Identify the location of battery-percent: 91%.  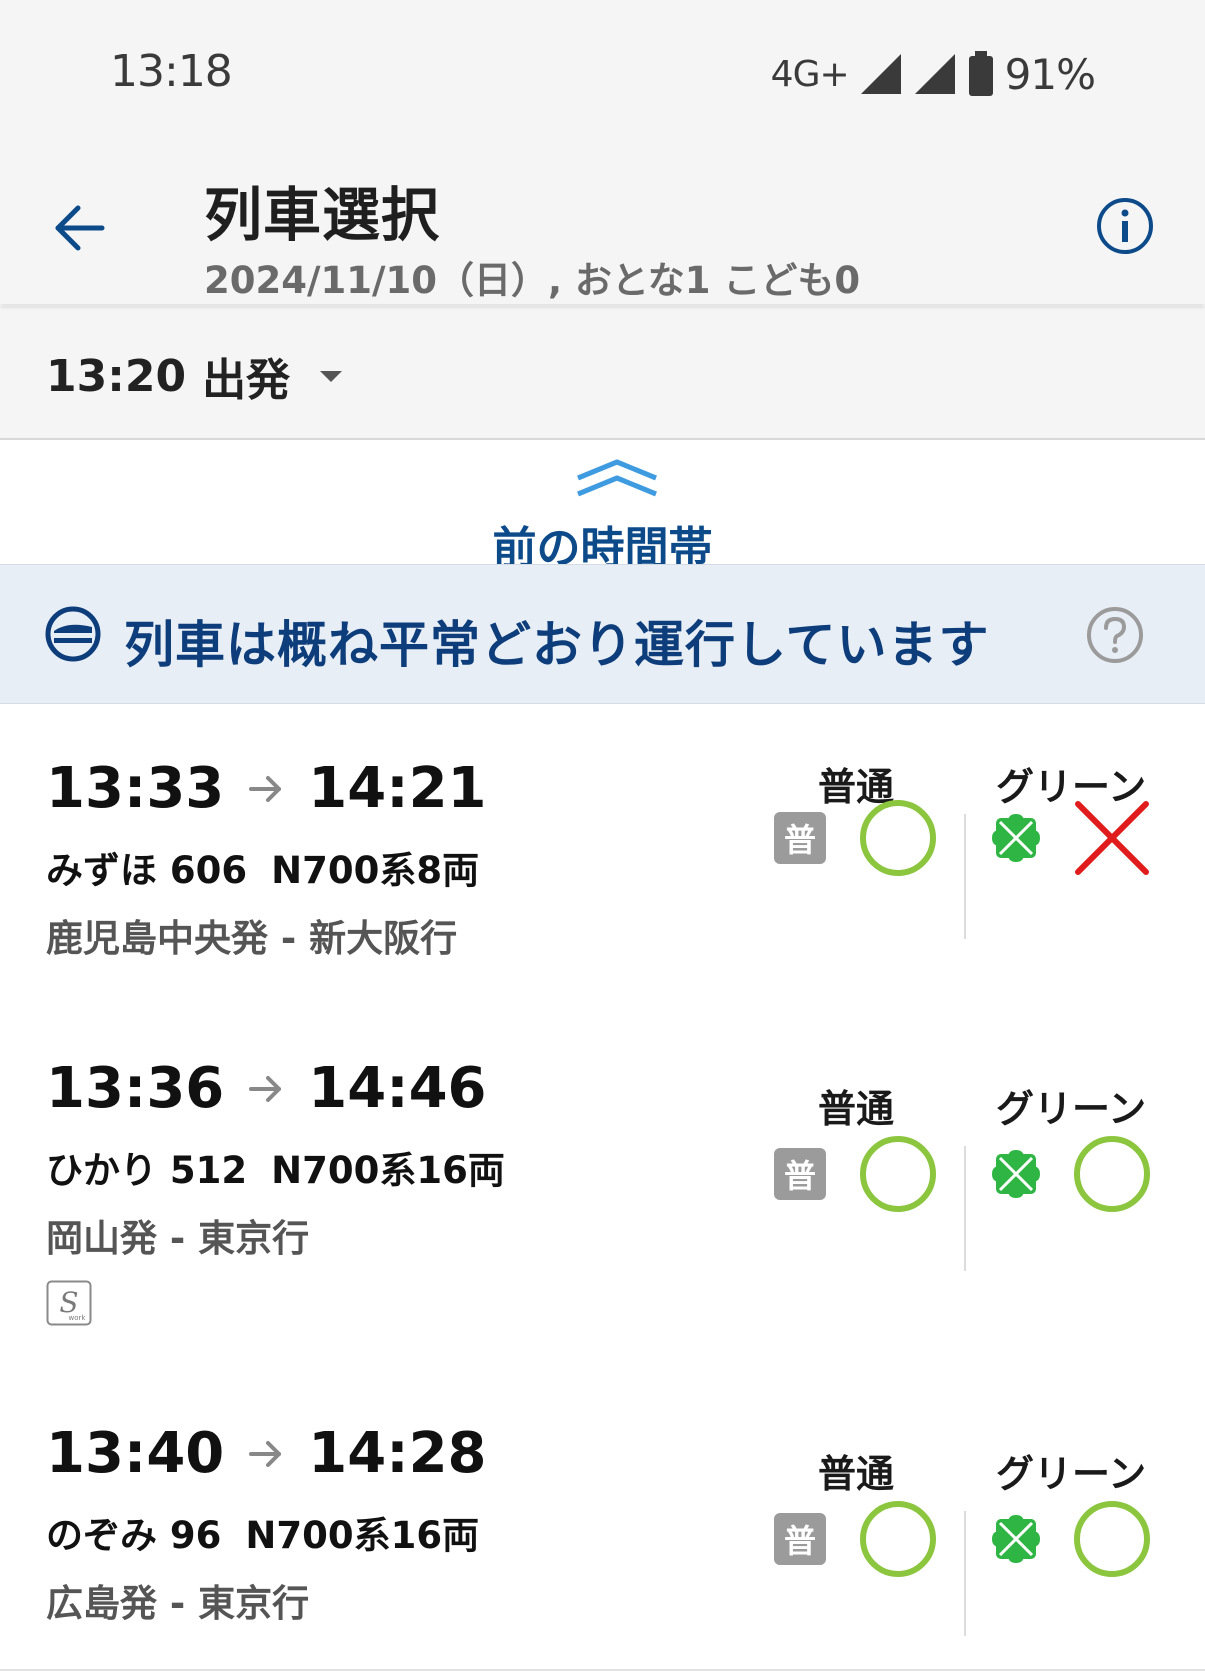
(1050, 74).